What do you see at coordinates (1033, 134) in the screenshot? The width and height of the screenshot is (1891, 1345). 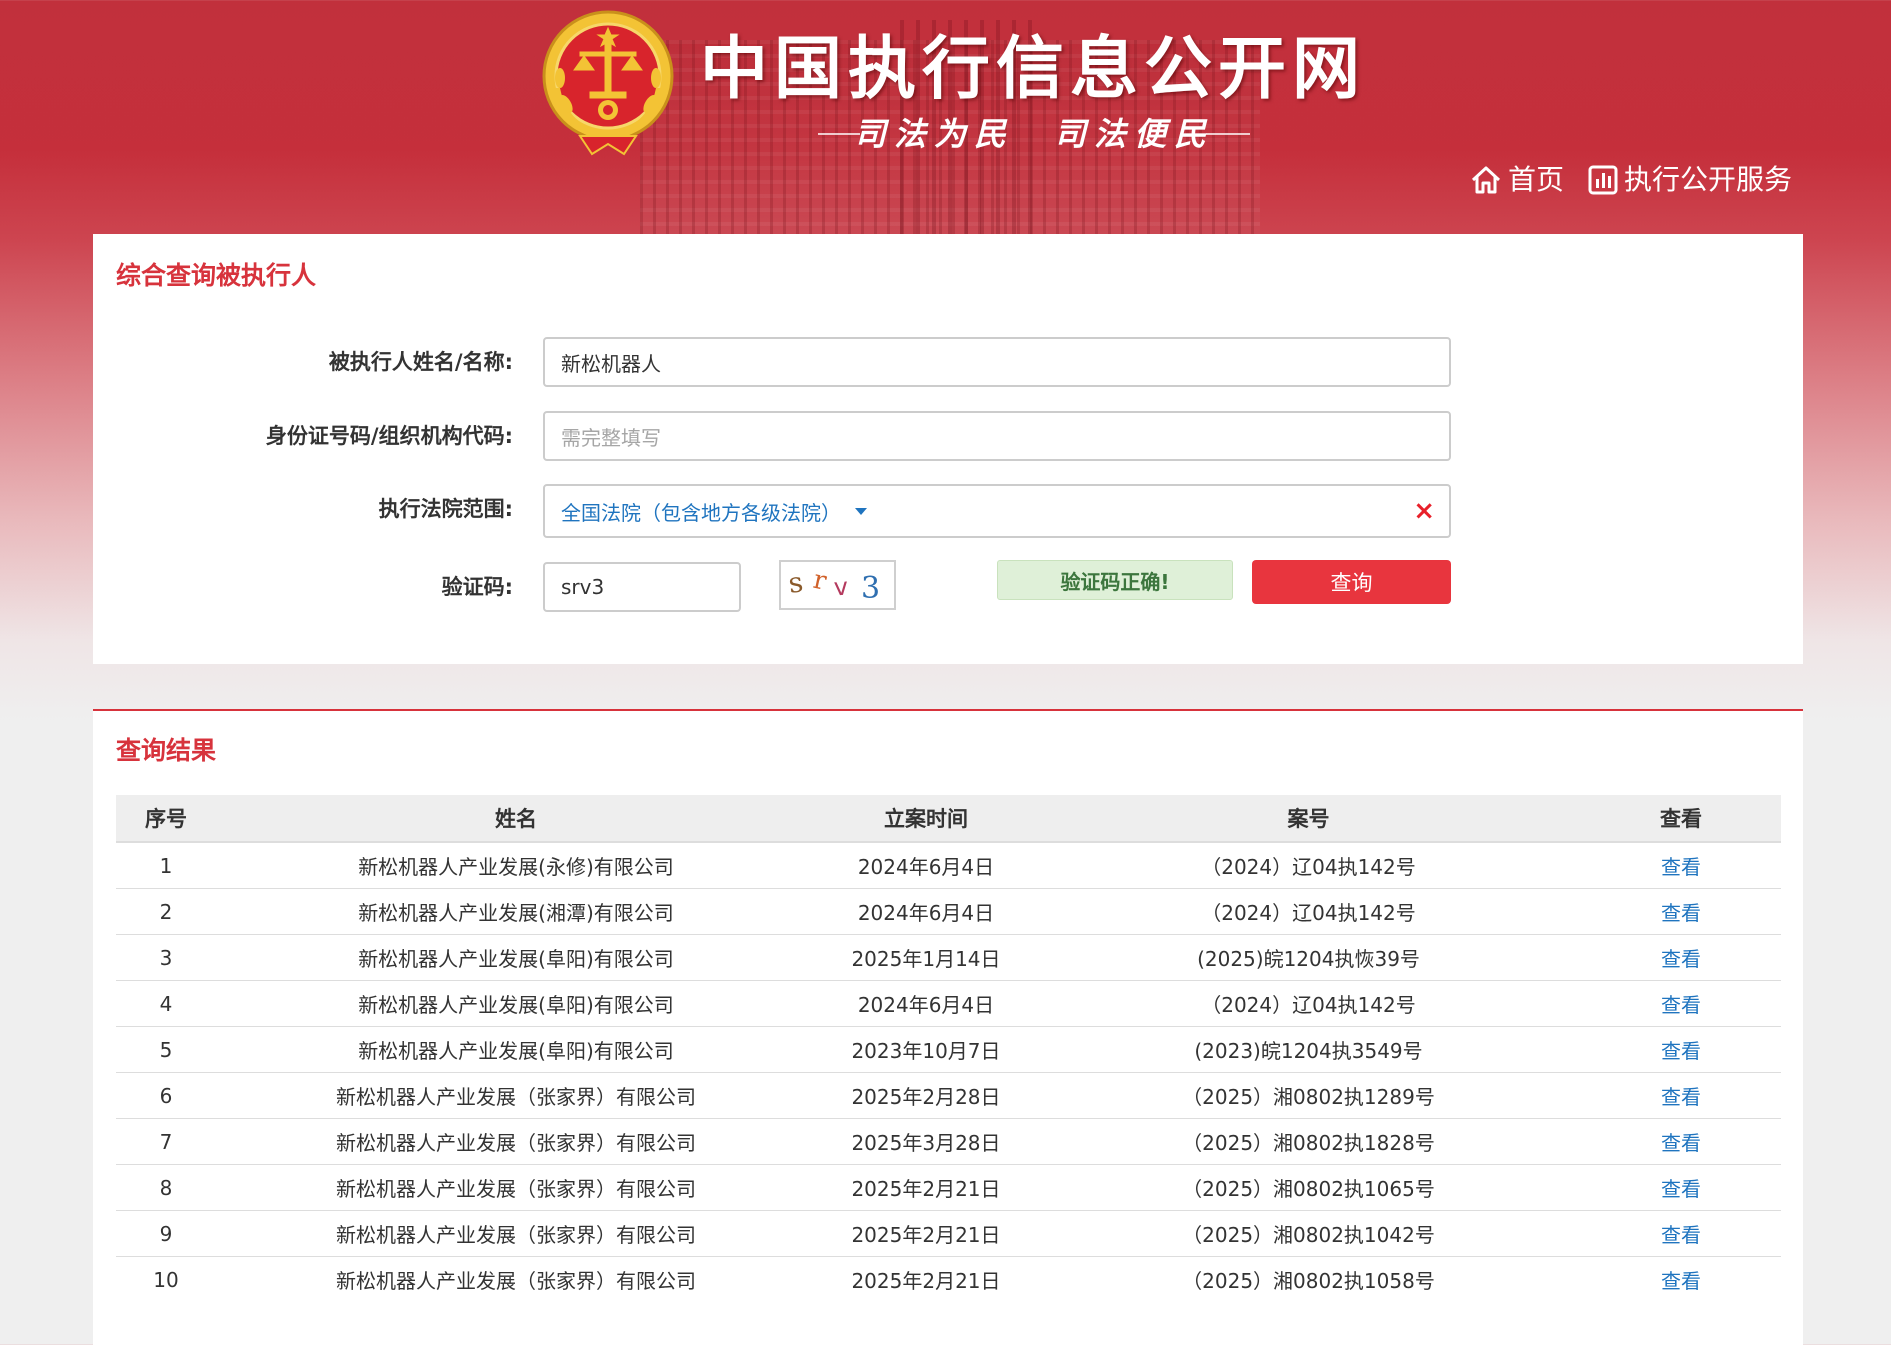 I see `site-slogan: 司法为民 司法便民` at bounding box center [1033, 134].